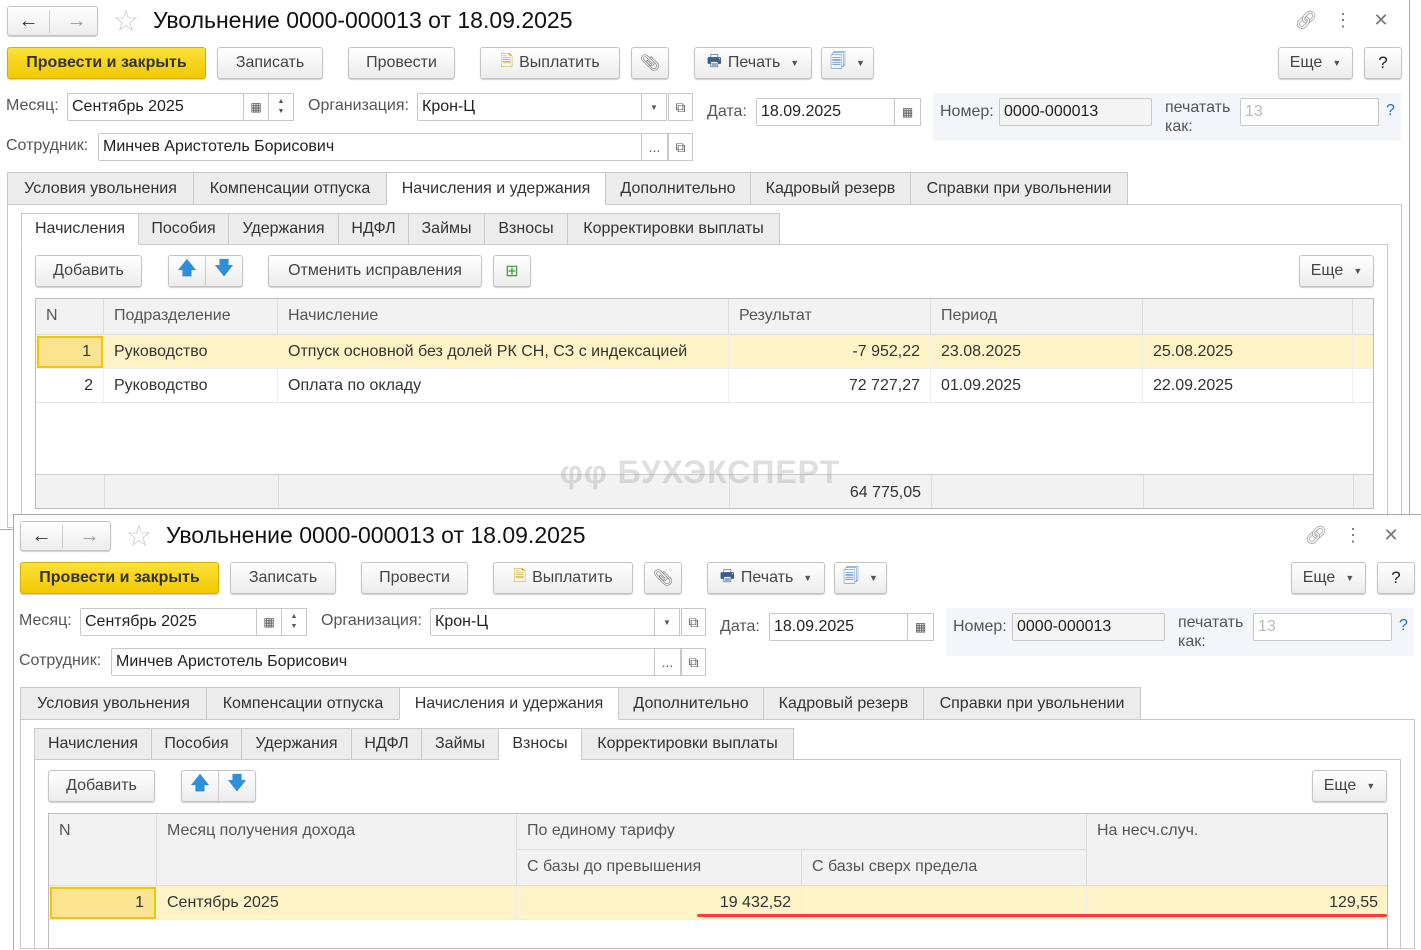  Describe the element at coordinates (414, 578) in the screenshot. I see `post-button: Провести` at that location.